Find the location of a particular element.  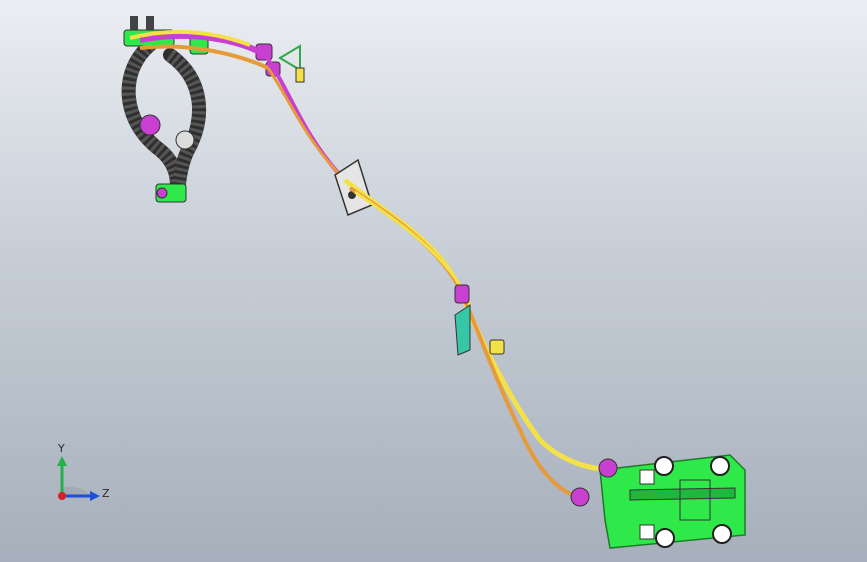

shifter-base is located at coordinates (672, 501).